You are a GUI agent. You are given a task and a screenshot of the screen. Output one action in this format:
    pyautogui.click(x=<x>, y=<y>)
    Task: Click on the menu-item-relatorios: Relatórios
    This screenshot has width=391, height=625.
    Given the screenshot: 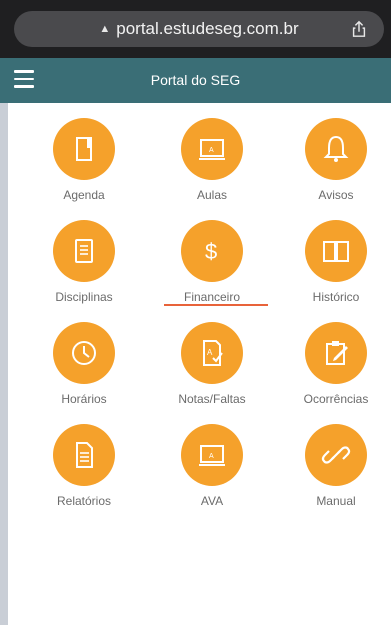 What is the action you would take?
    pyautogui.click(x=84, y=469)
    